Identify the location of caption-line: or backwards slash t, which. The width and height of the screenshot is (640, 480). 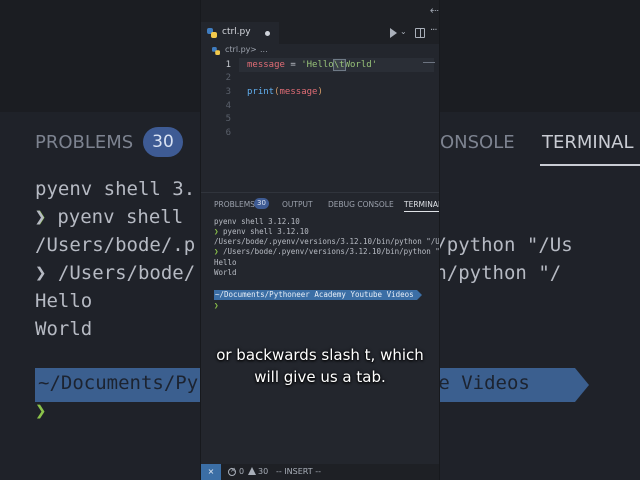
(320, 355).